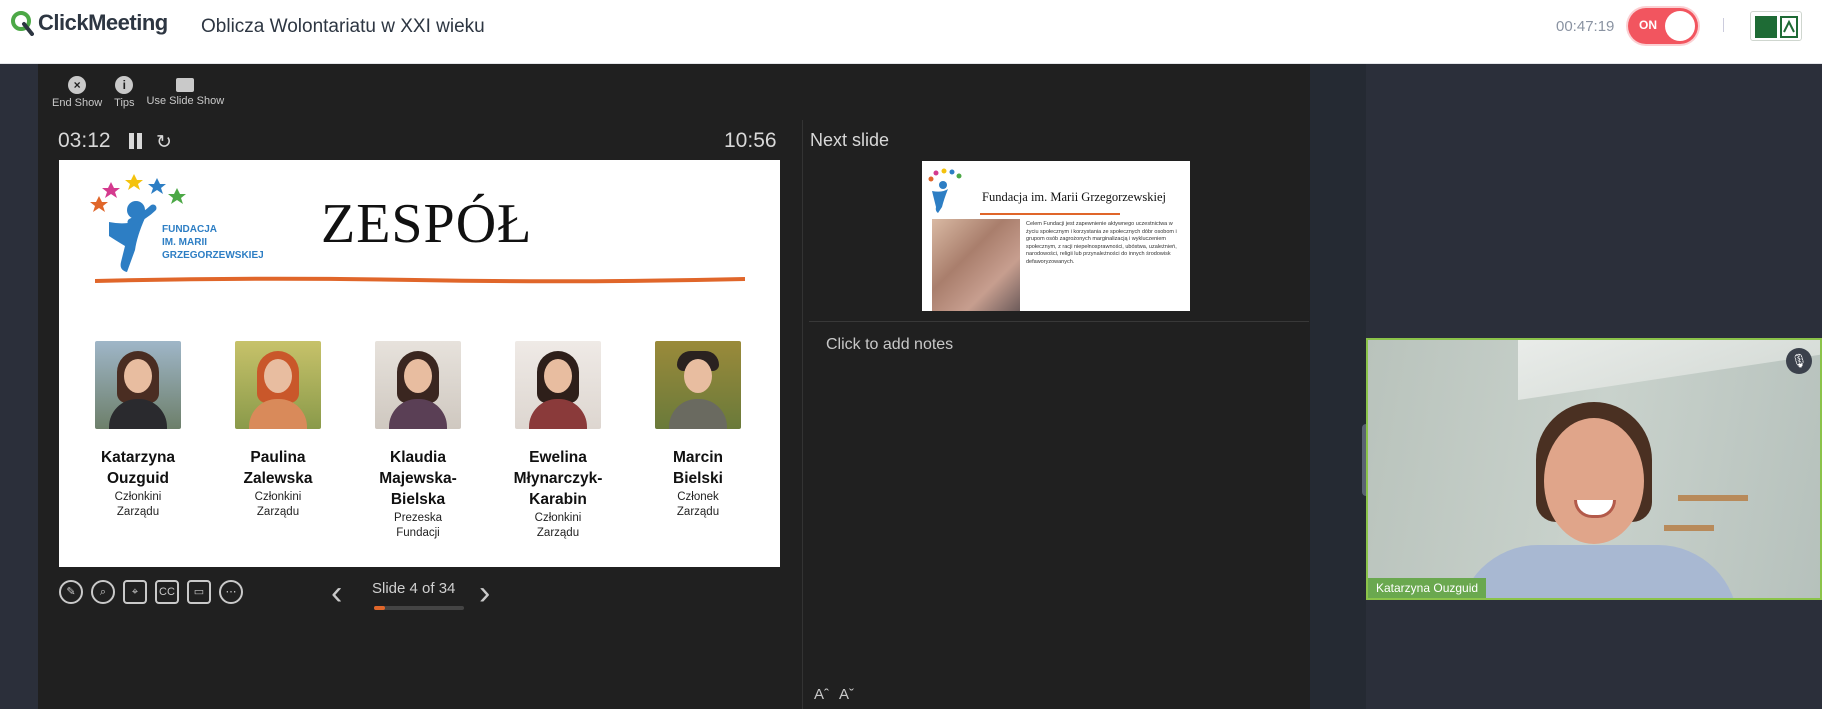  What do you see at coordinates (1776, 26) in the screenshot?
I see `organization-logo` at bounding box center [1776, 26].